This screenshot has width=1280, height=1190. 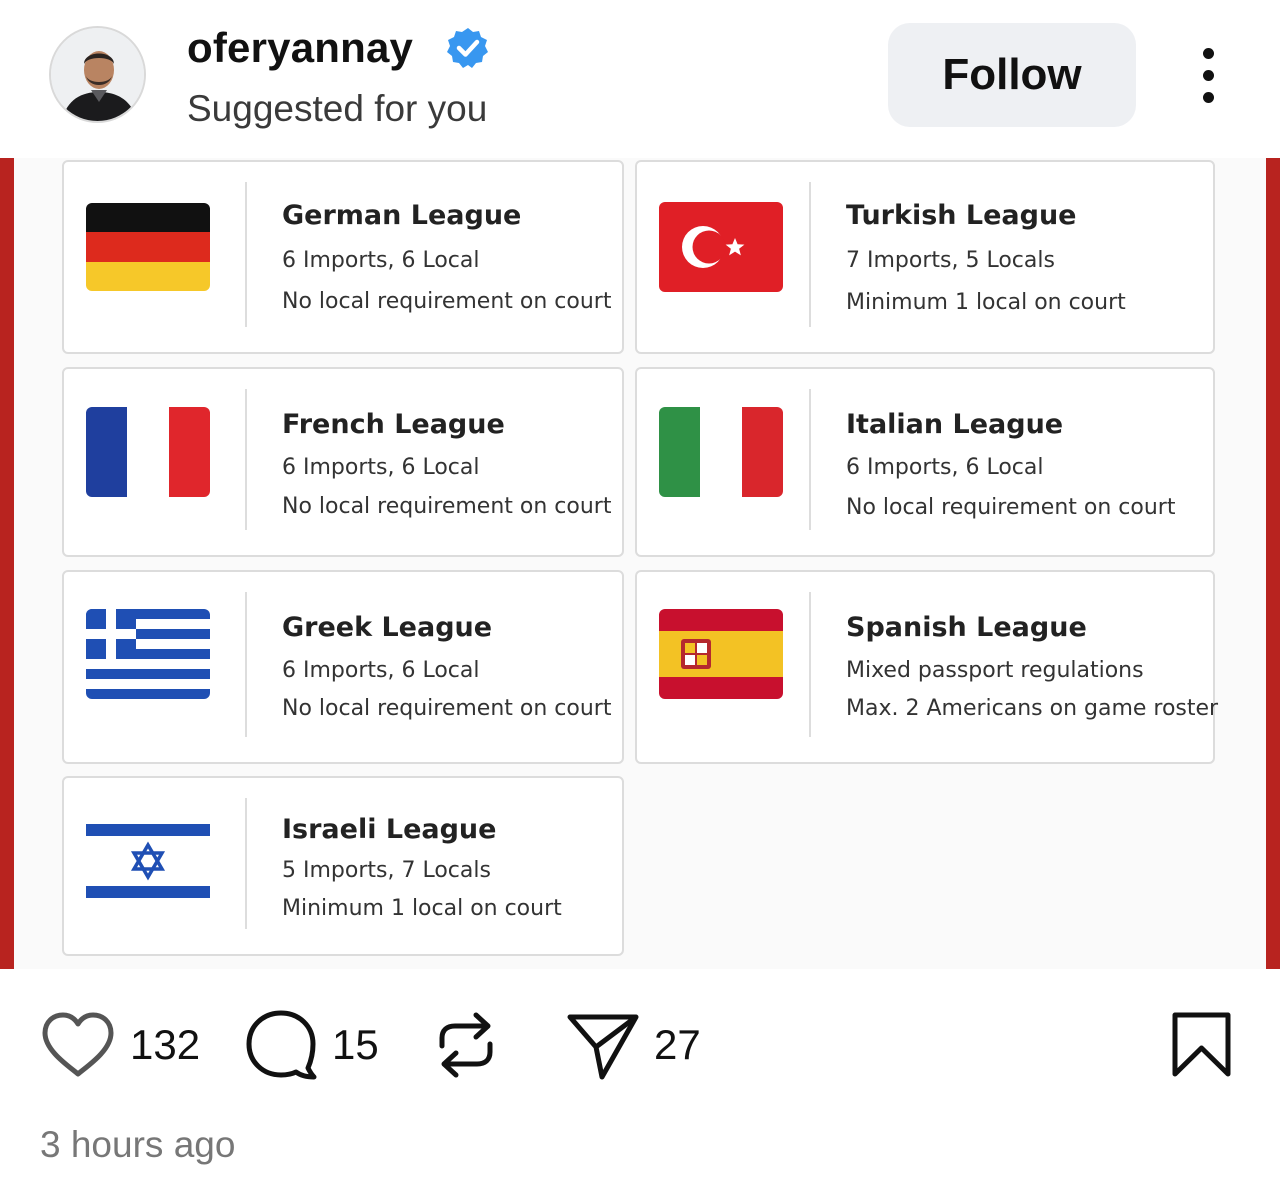 What do you see at coordinates (603, 1047) in the screenshot?
I see `send-icon` at bounding box center [603, 1047].